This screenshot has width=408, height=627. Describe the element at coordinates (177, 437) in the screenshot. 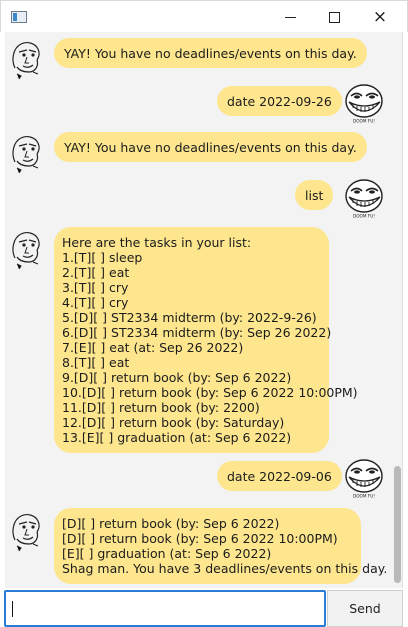

I see `message-line: 13.[E][ ] graduation (at: Sep 6 2022)` at that location.